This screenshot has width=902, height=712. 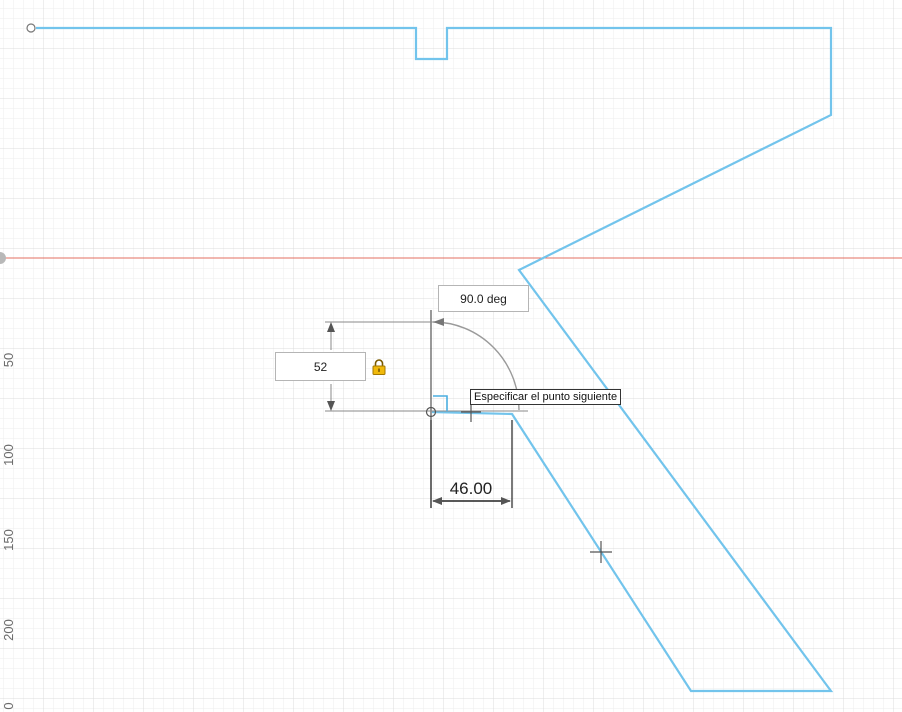 What do you see at coordinates (8, 630) in the screenshot?
I see `ruler-label-200: 200` at bounding box center [8, 630].